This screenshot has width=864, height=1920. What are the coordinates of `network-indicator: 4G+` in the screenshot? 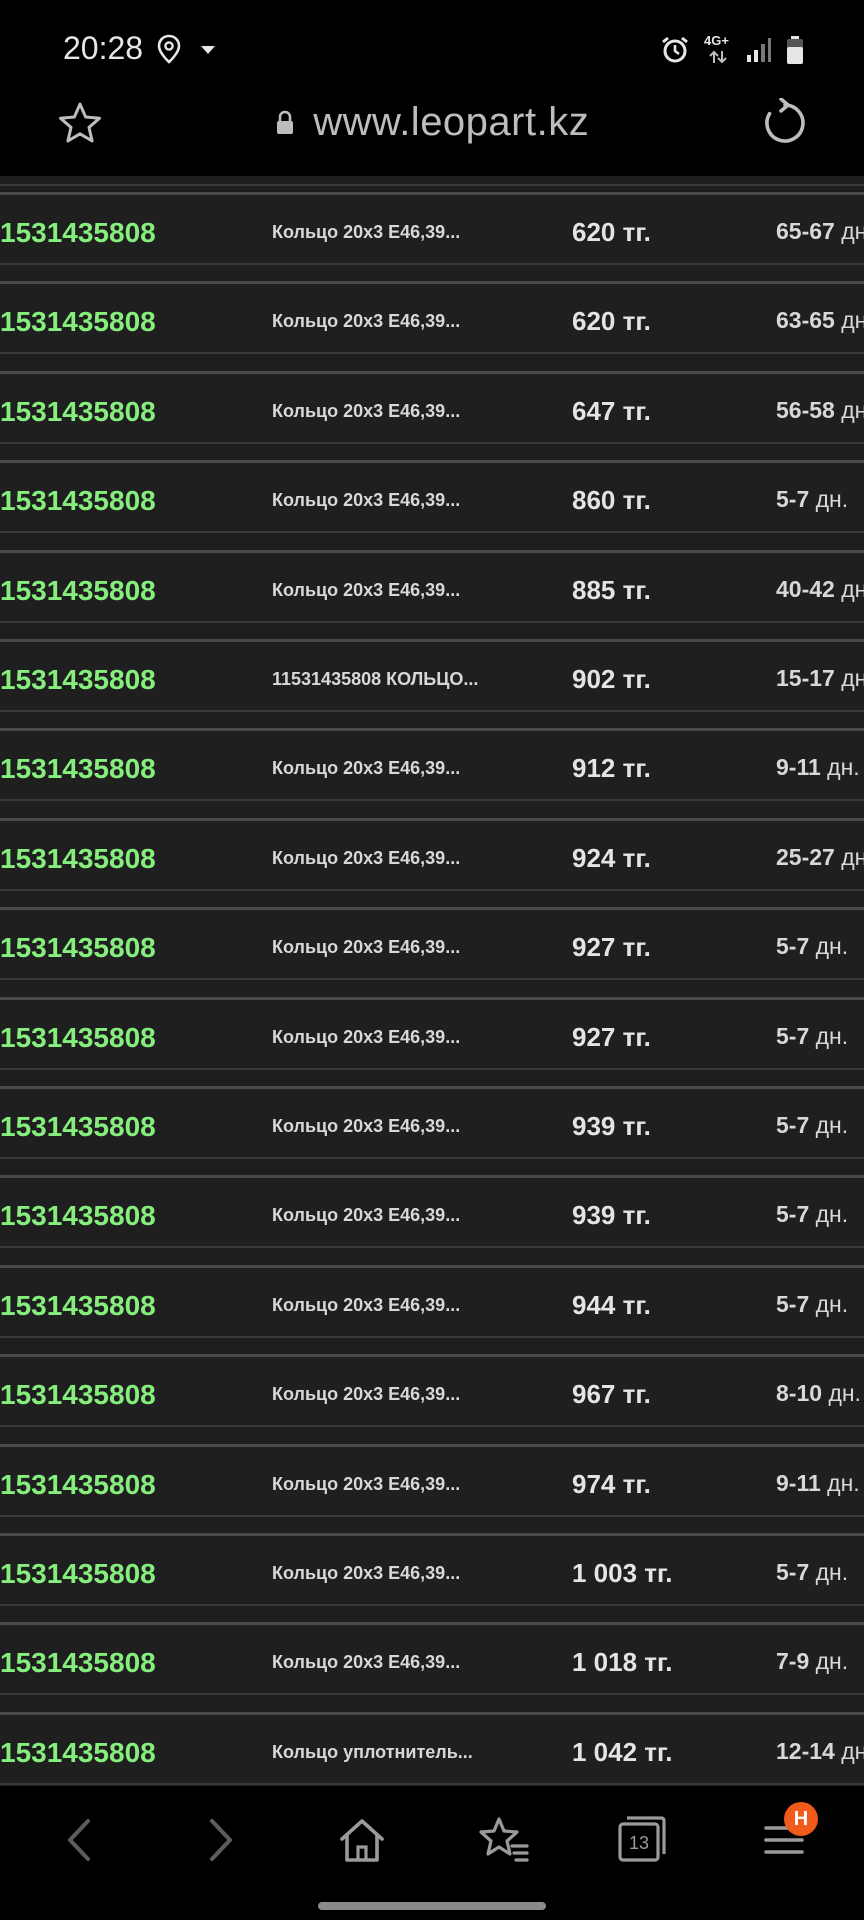 It's located at (718, 50).